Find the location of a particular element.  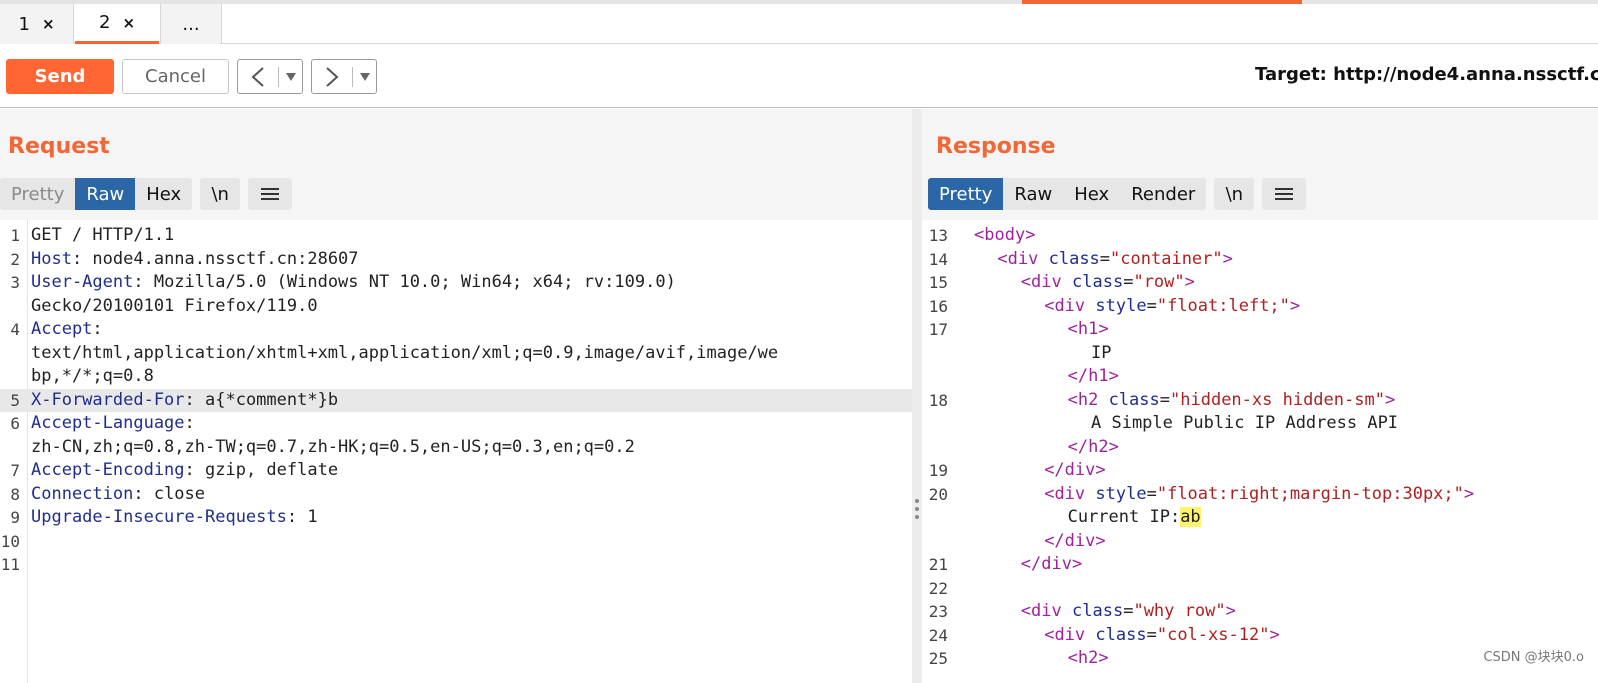

tab-1: 1 × is located at coordinates (37, 24).